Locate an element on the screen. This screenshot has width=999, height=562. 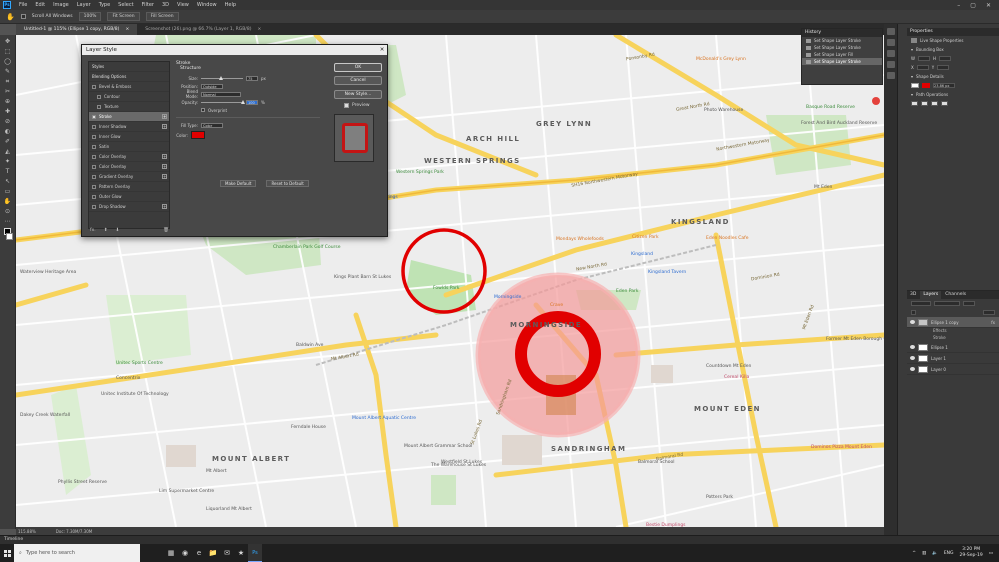
blending-options-item: Blending Options is located at coordinates (129, 77).